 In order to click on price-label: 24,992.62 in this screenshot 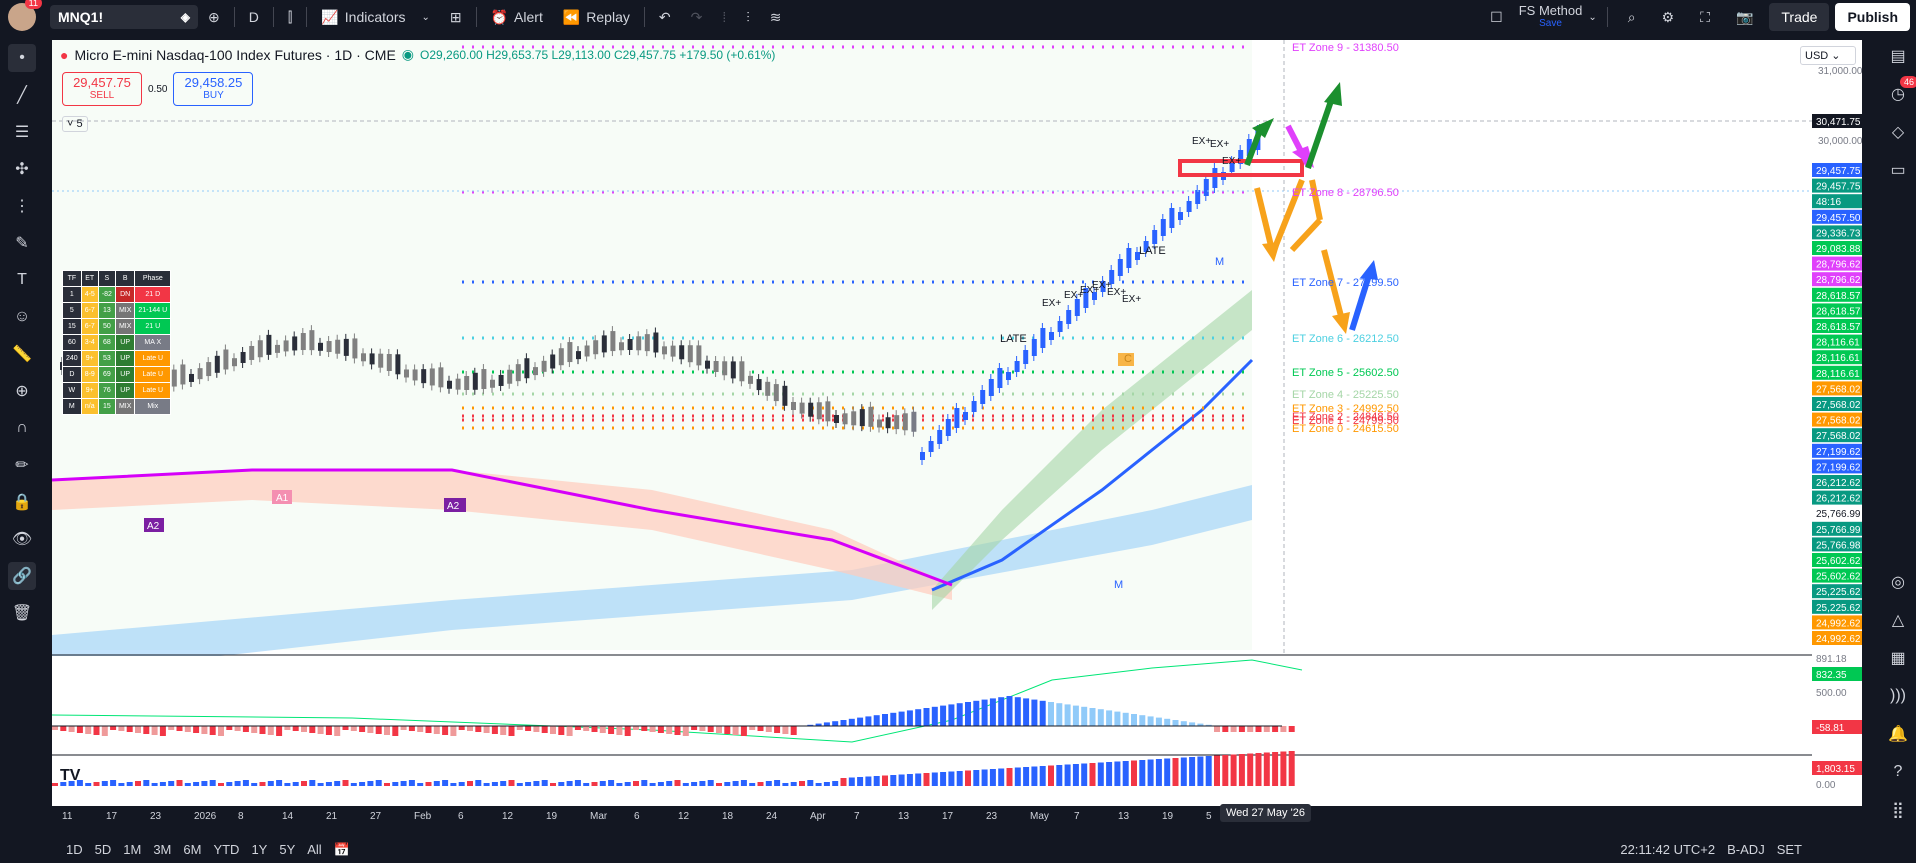, I will do `click(1838, 639)`.